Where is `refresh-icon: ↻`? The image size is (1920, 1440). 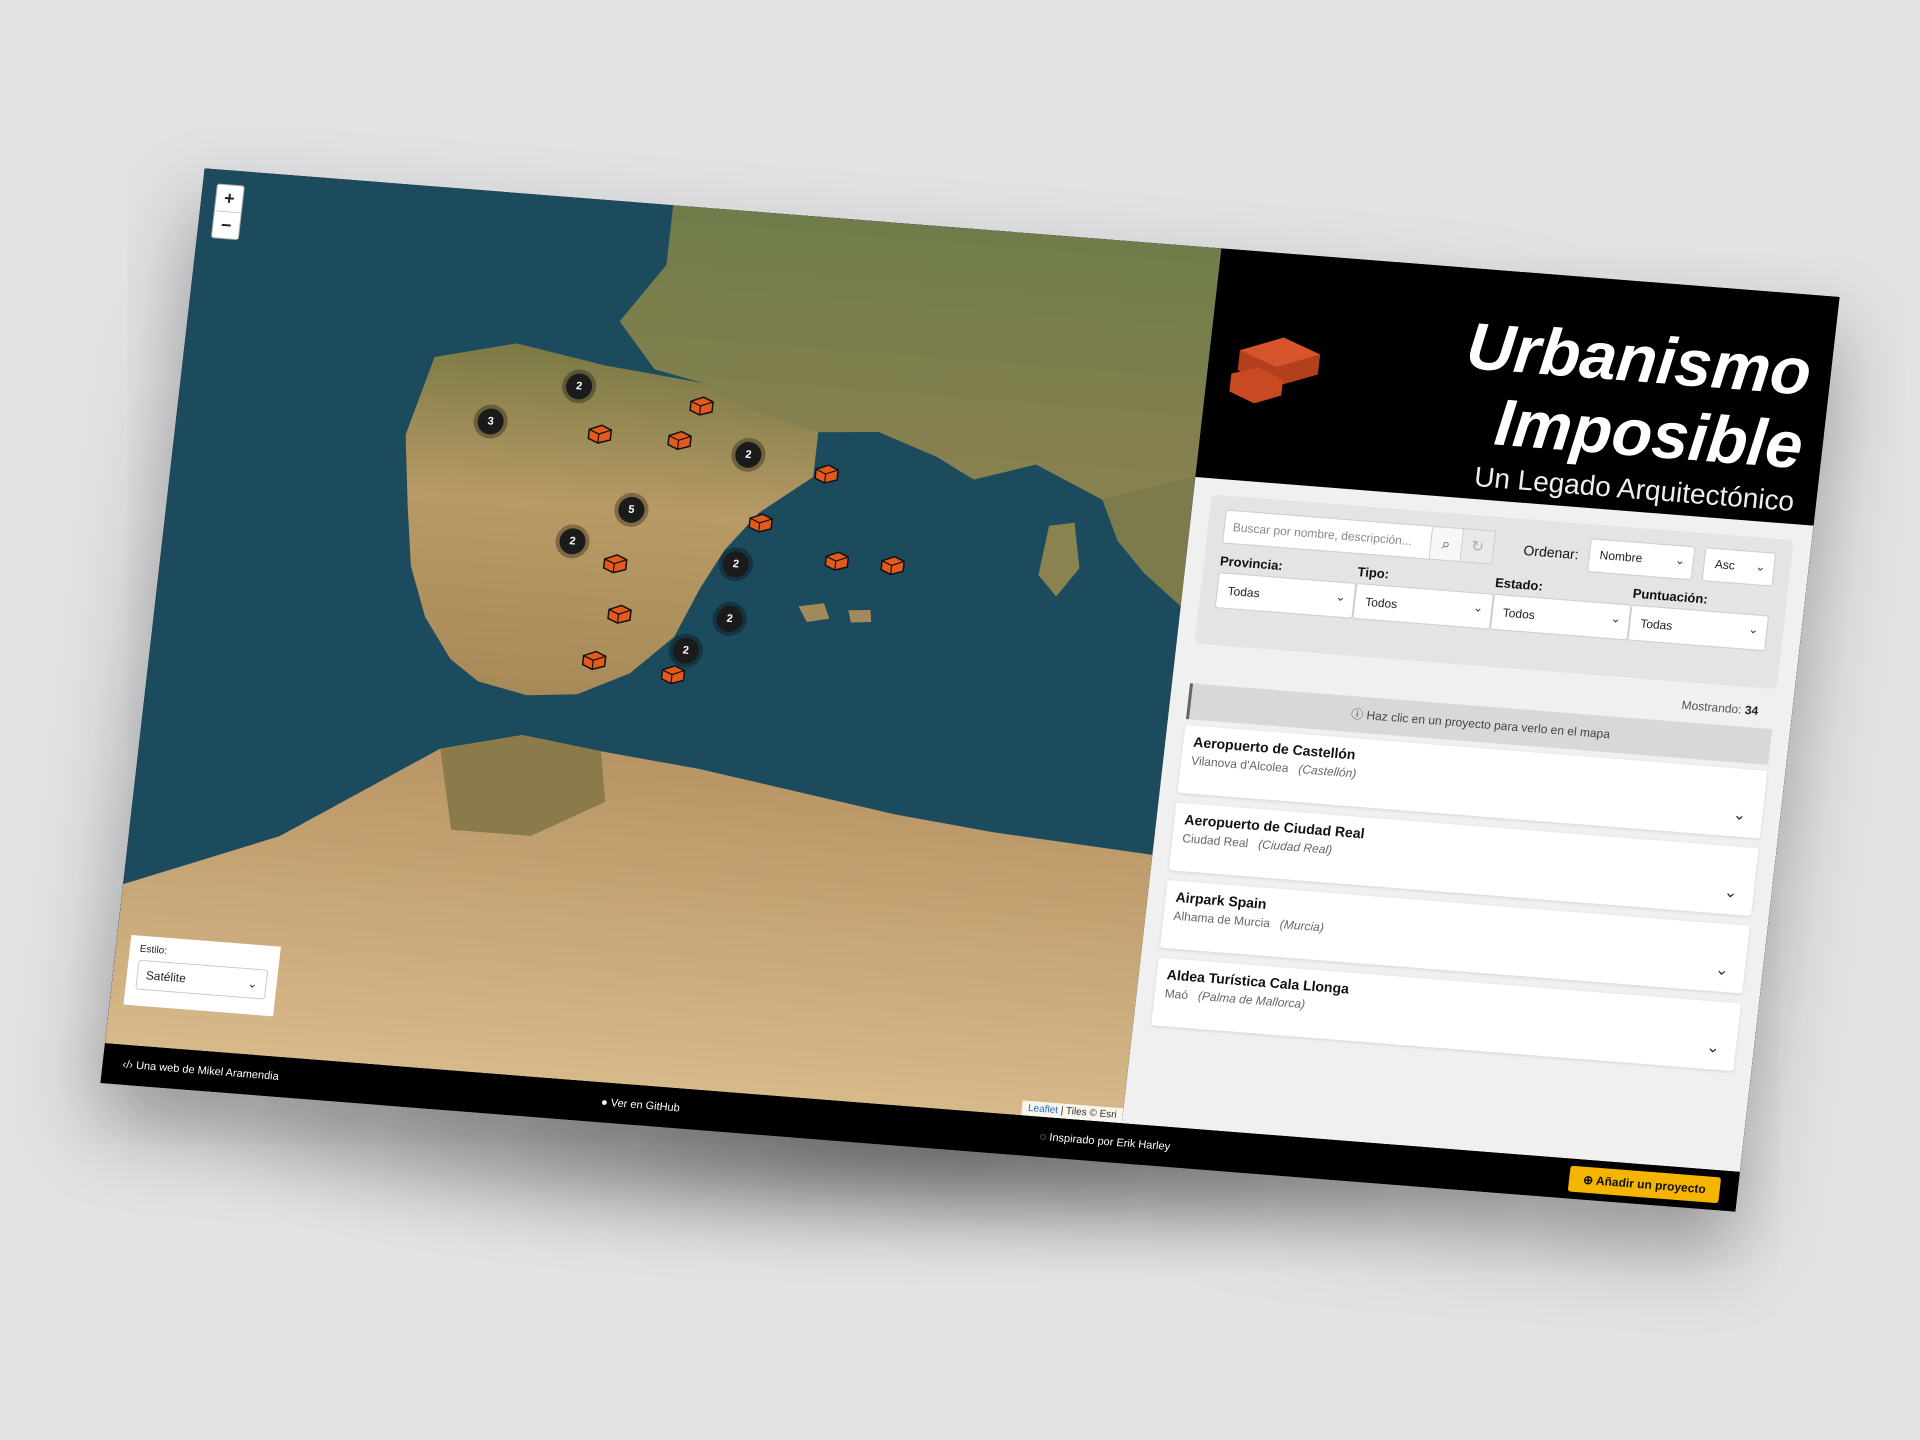
refresh-icon: ↻ is located at coordinates (1477, 546).